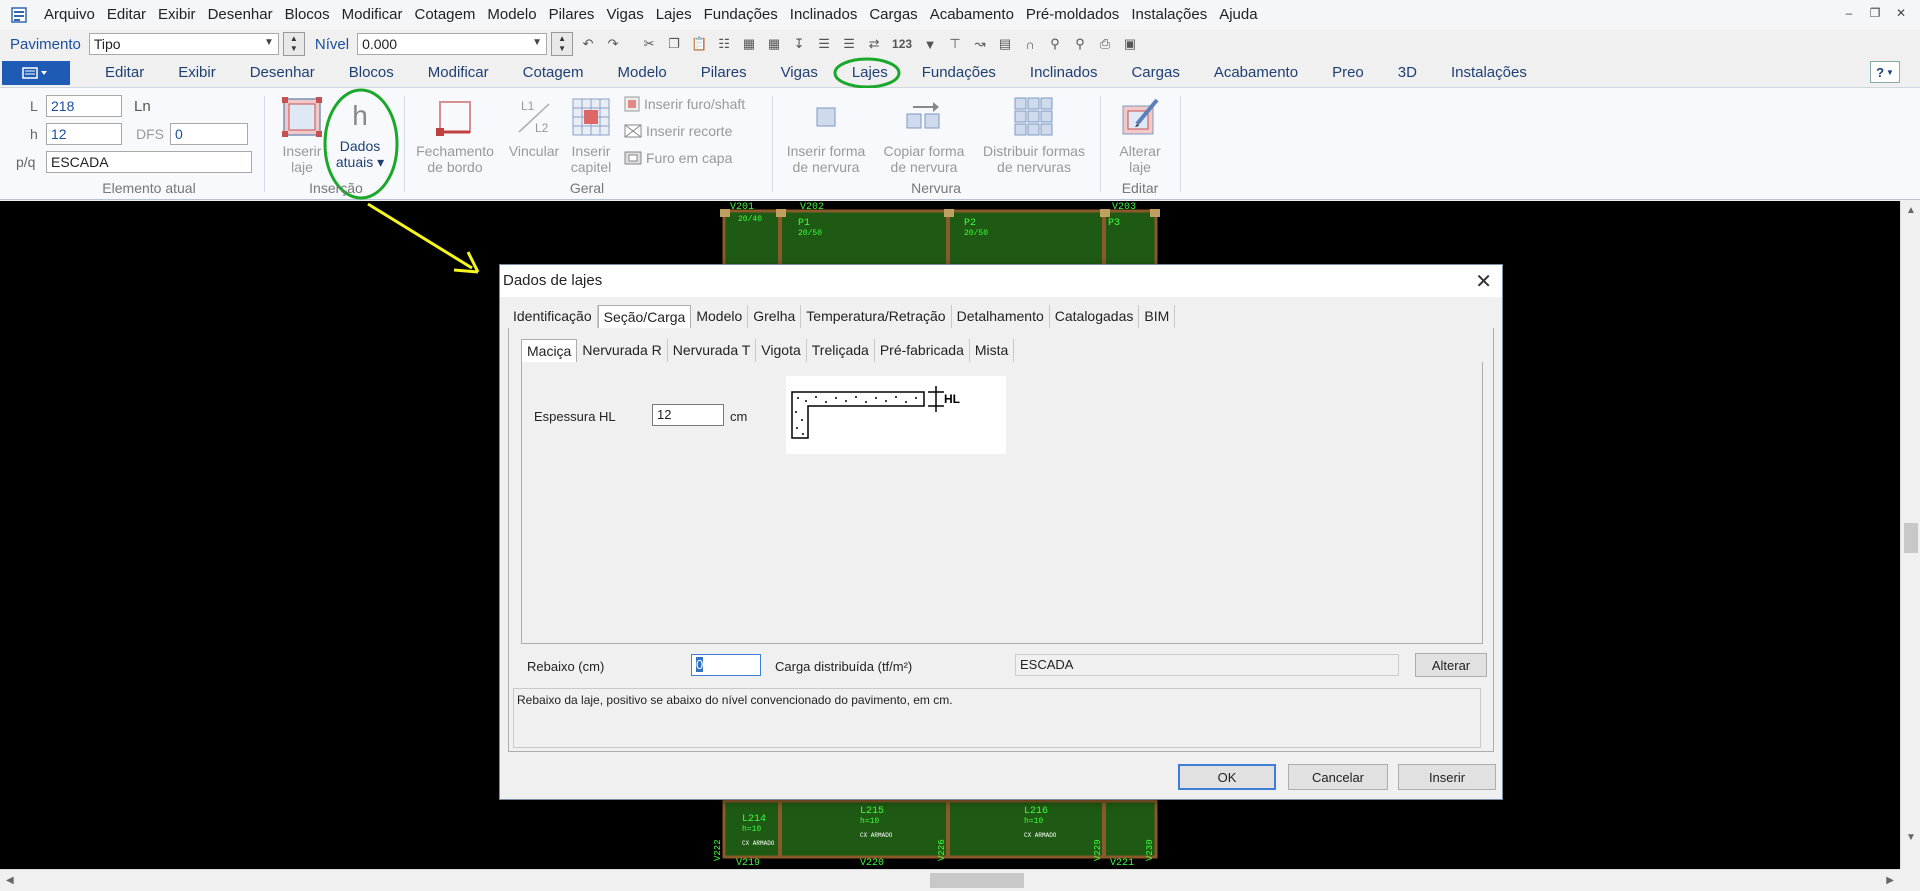  What do you see at coordinates (1890, 880) in the screenshot?
I see `scroll-right-icon: ▶` at bounding box center [1890, 880].